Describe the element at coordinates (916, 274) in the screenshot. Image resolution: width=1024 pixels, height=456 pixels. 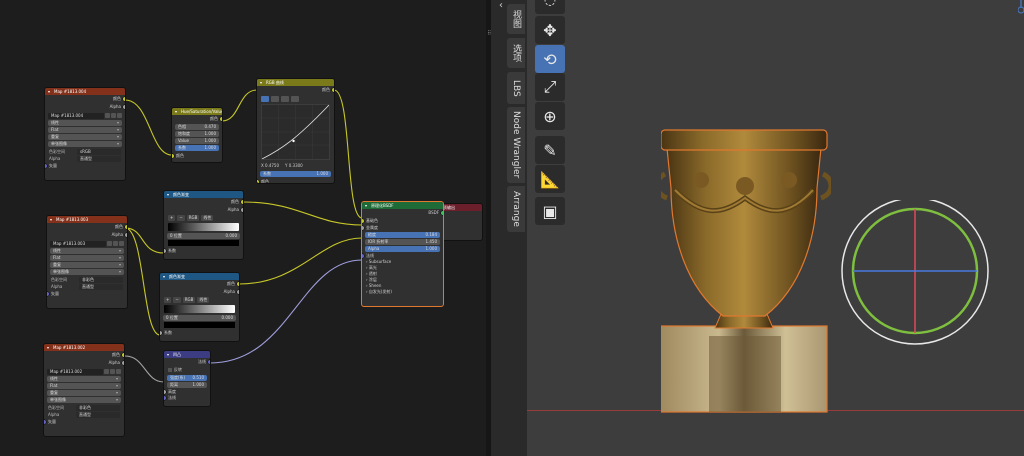
I see `rotate-gizmo` at that location.